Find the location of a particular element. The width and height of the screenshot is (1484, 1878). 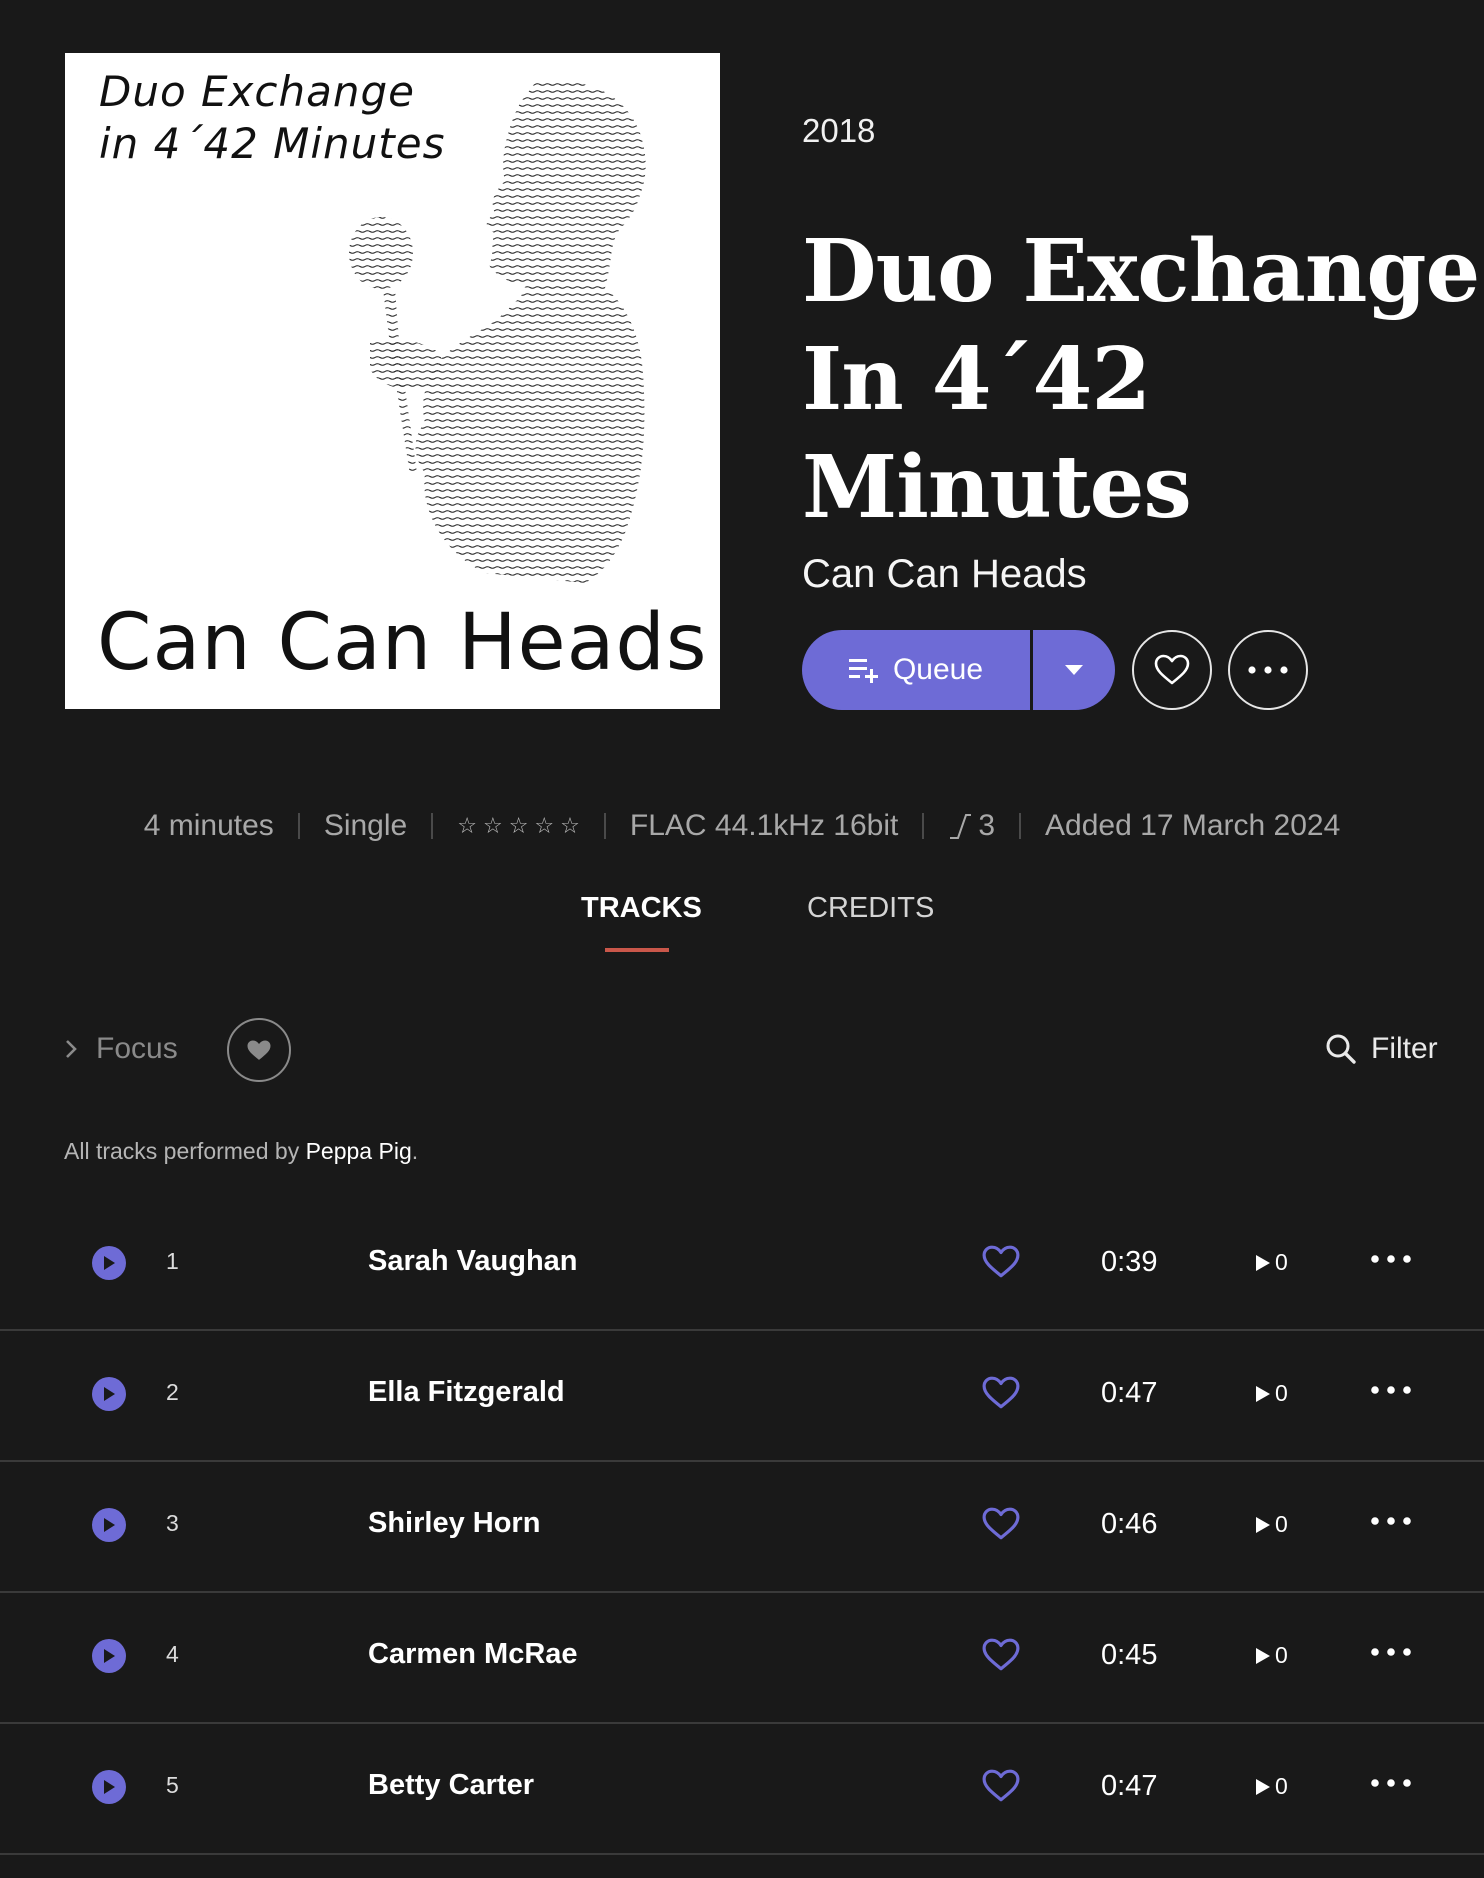

audio-format: FLAC 44.1kHz 16bit is located at coordinates (764, 825).